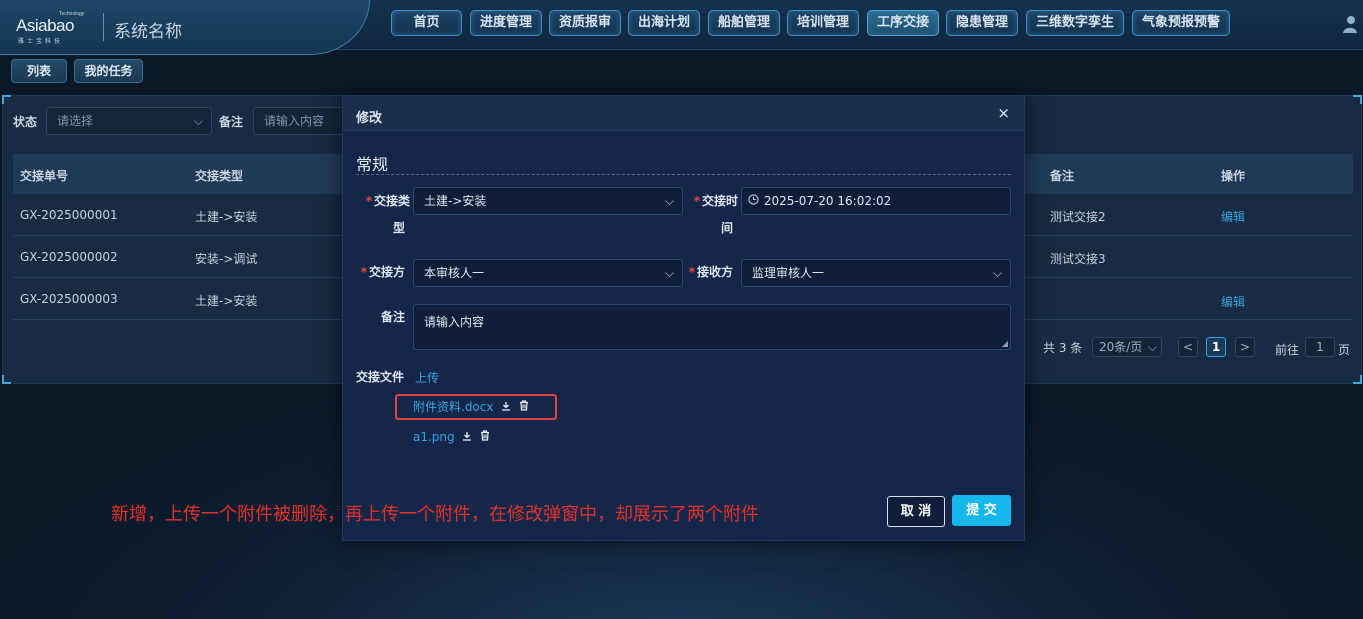 The height and width of the screenshot is (619, 1363). Describe the element at coordinates (148, 32) in the screenshot. I see `system-title: 系统名称` at that location.